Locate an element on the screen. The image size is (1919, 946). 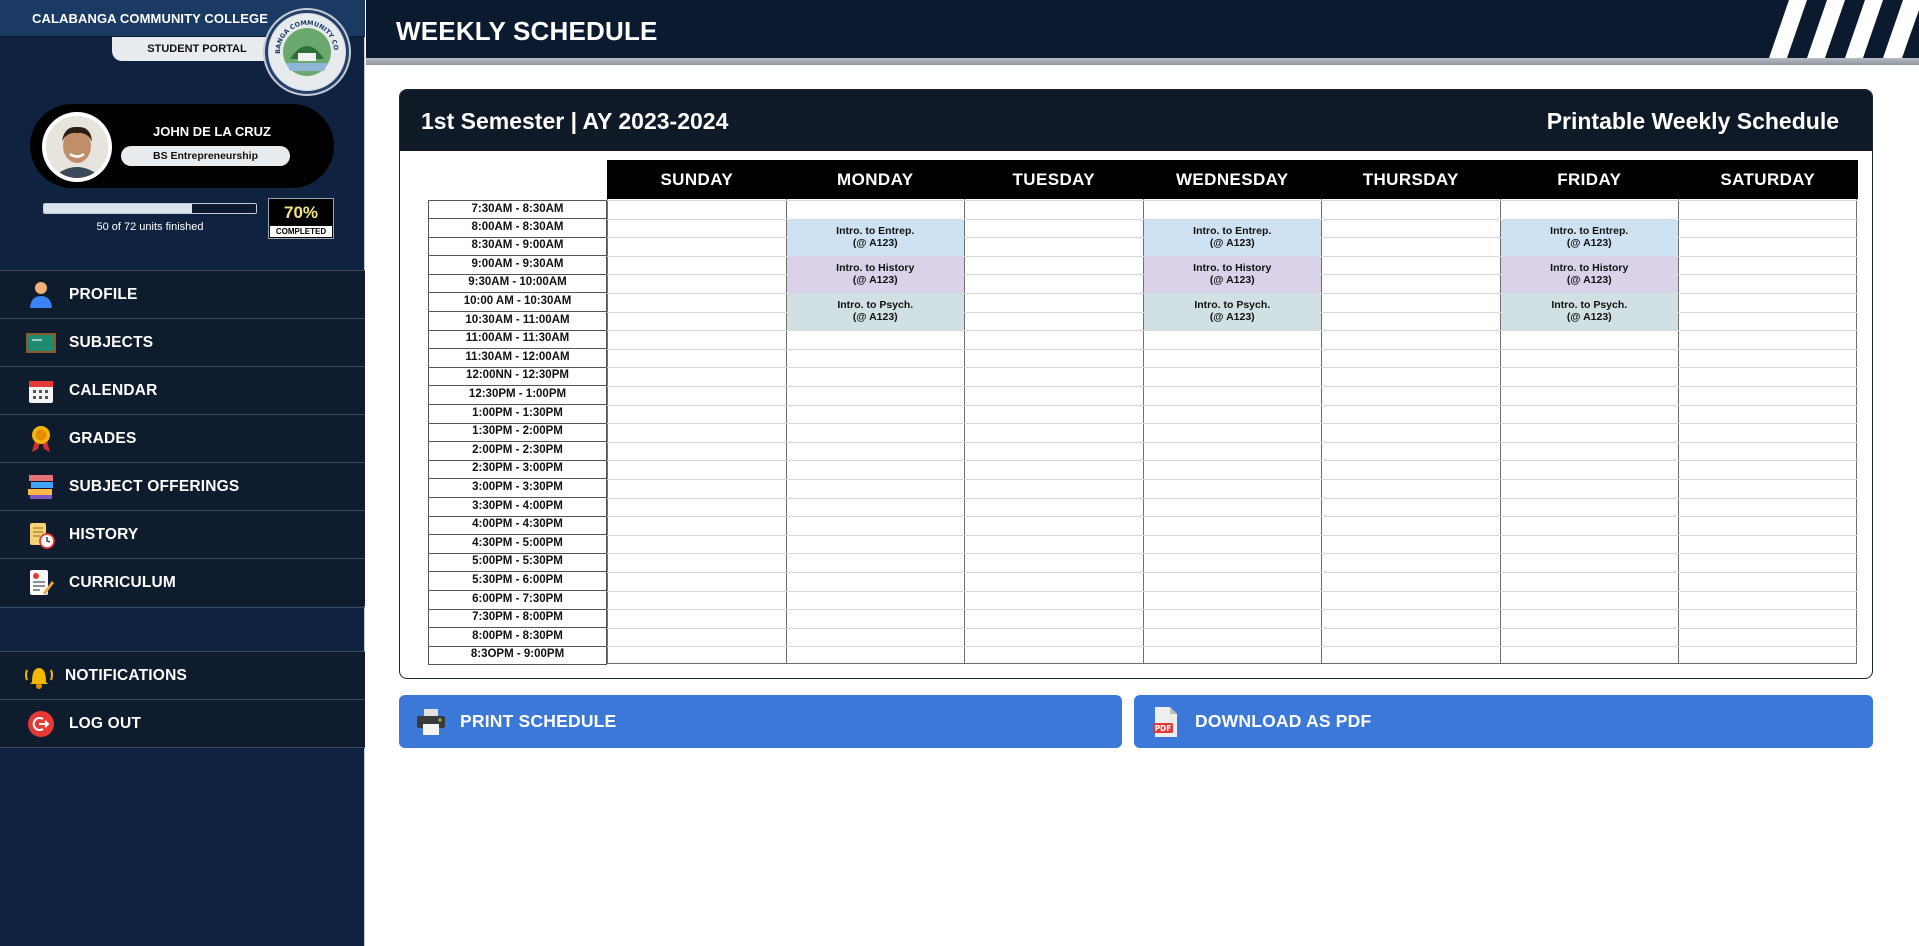
nav-curriculum: CURRICULUM is located at coordinates (182, 582).